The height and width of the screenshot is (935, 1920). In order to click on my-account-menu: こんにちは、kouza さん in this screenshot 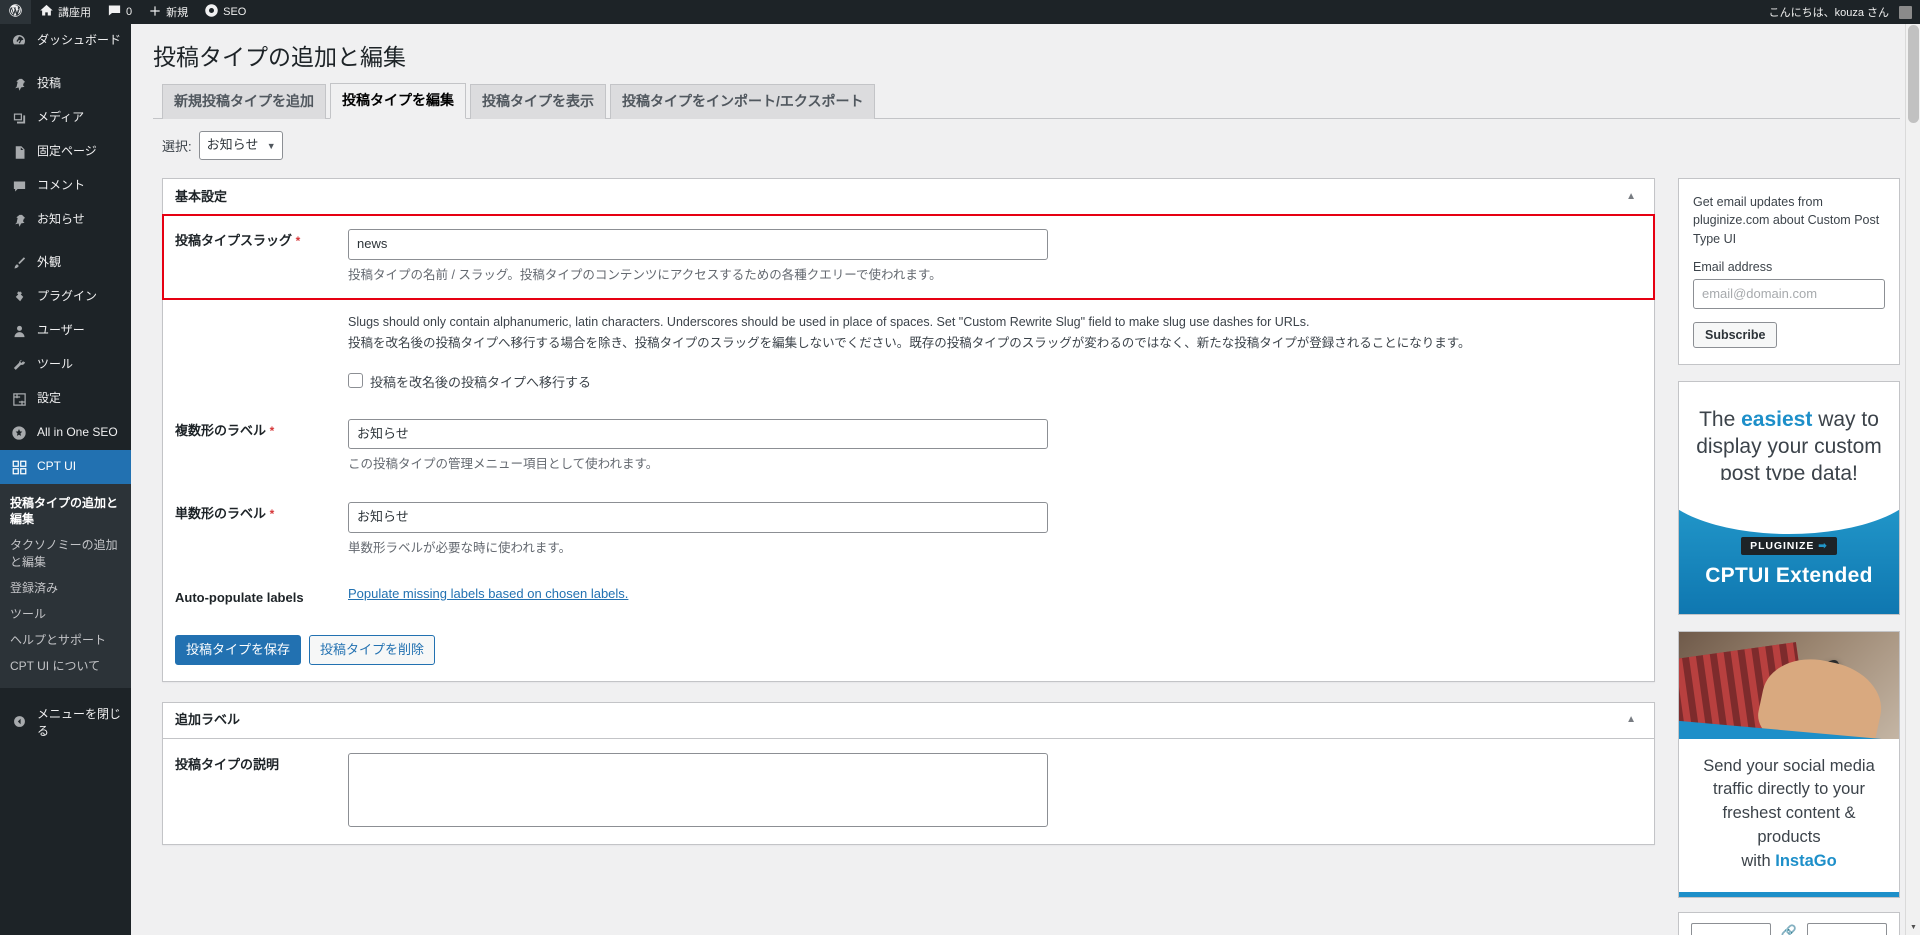, I will do `click(1840, 12)`.